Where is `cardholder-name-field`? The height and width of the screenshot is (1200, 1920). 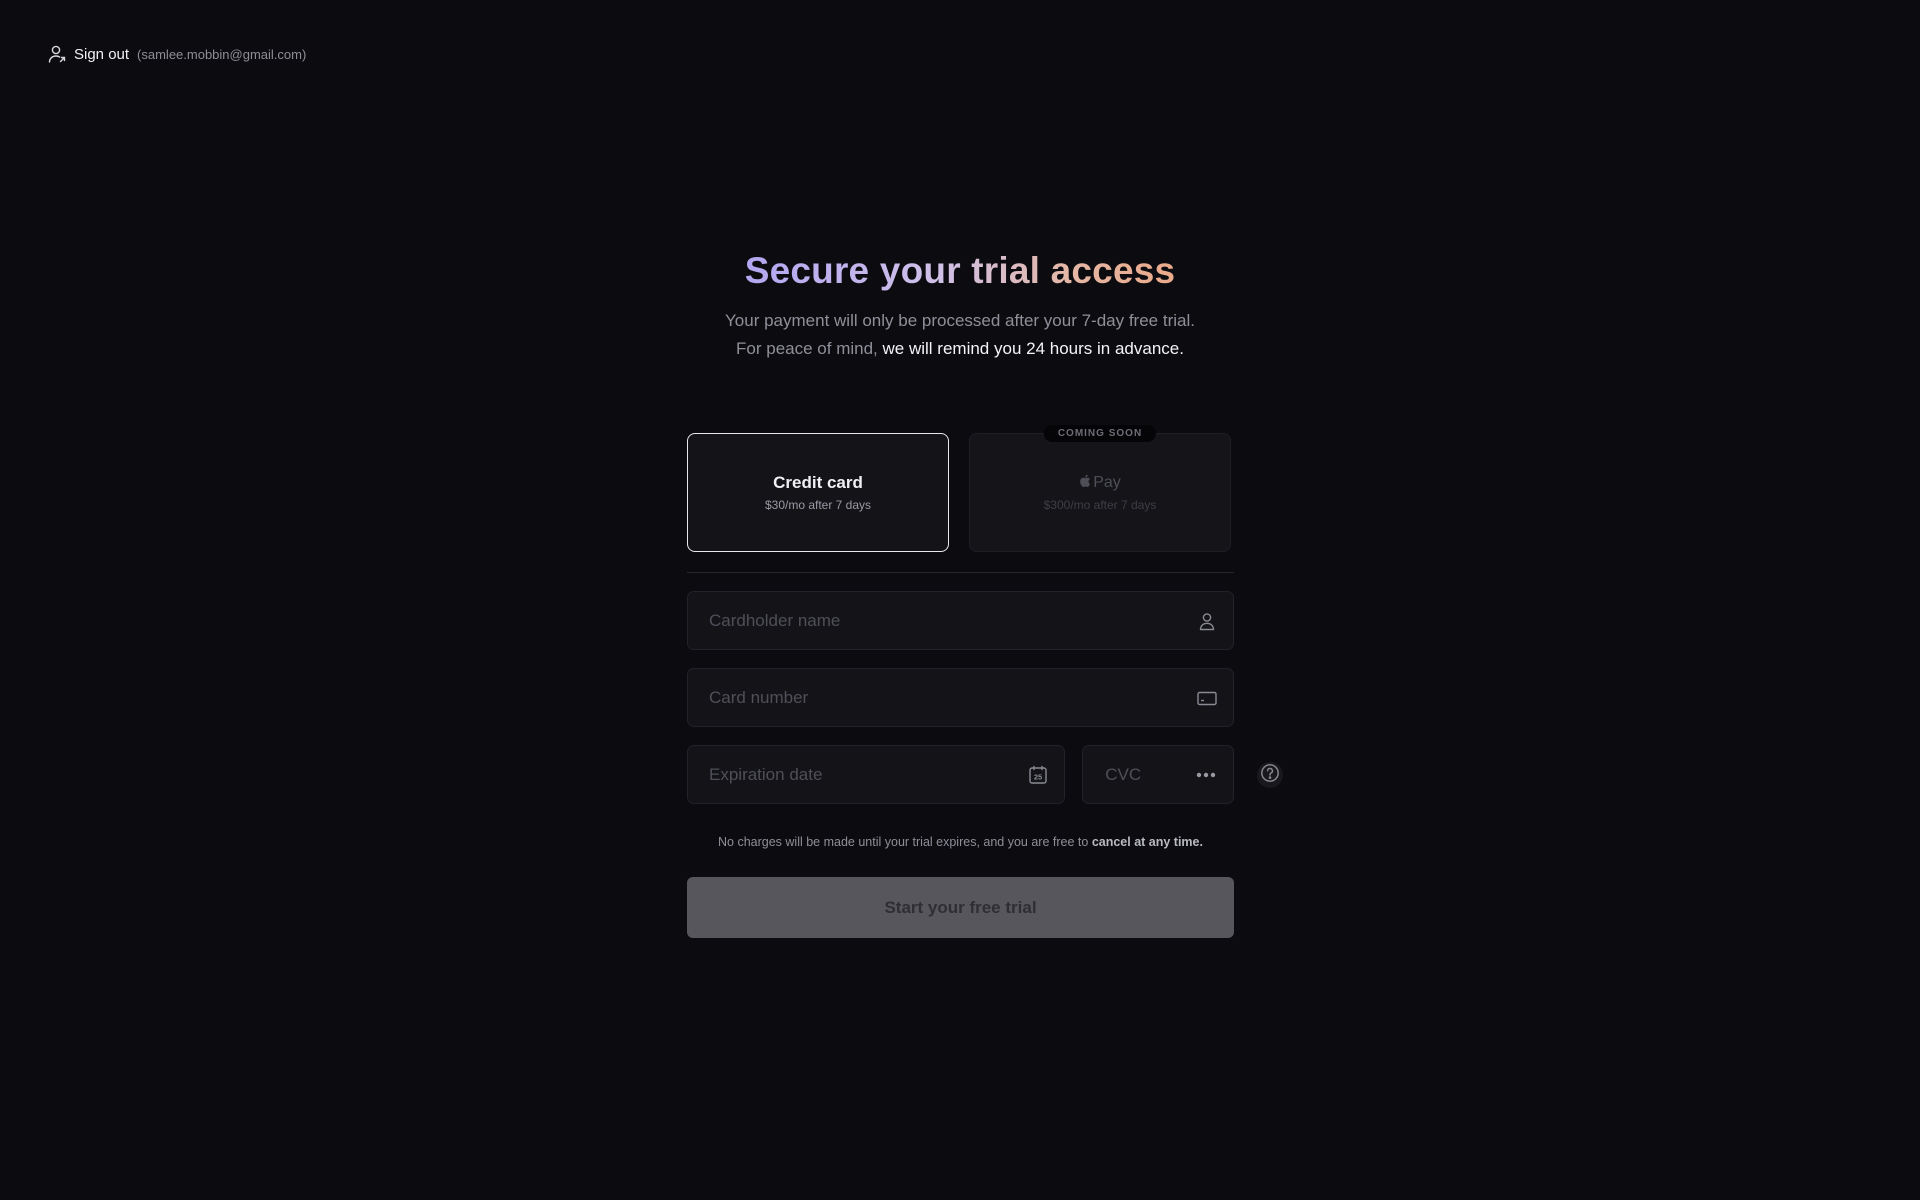 cardholder-name-field is located at coordinates (960, 620).